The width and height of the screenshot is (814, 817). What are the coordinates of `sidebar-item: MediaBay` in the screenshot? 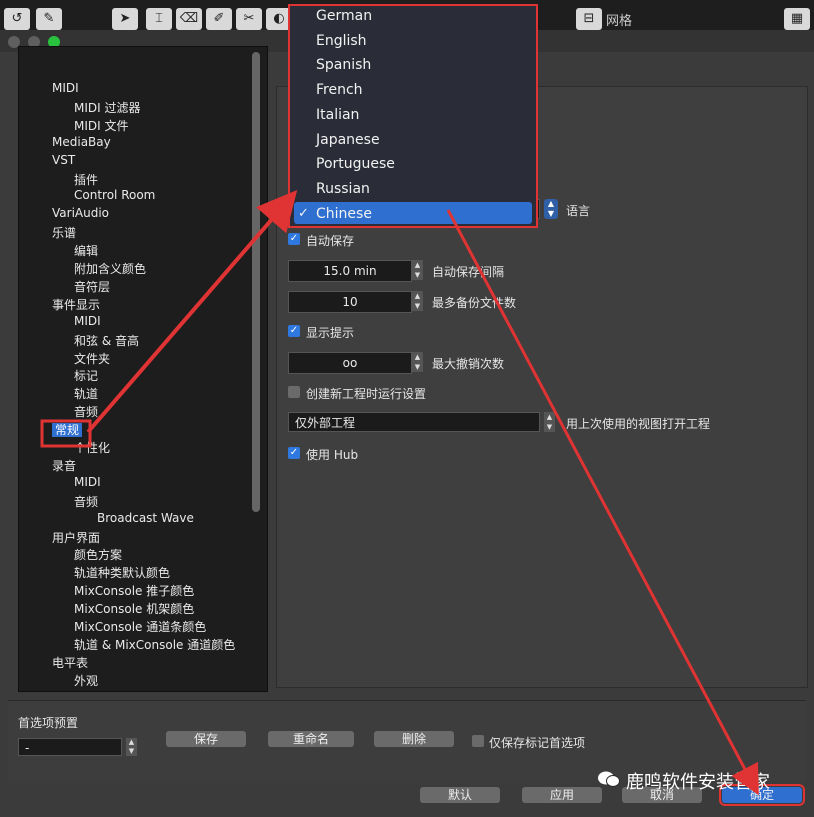 It's located at (81, 142).